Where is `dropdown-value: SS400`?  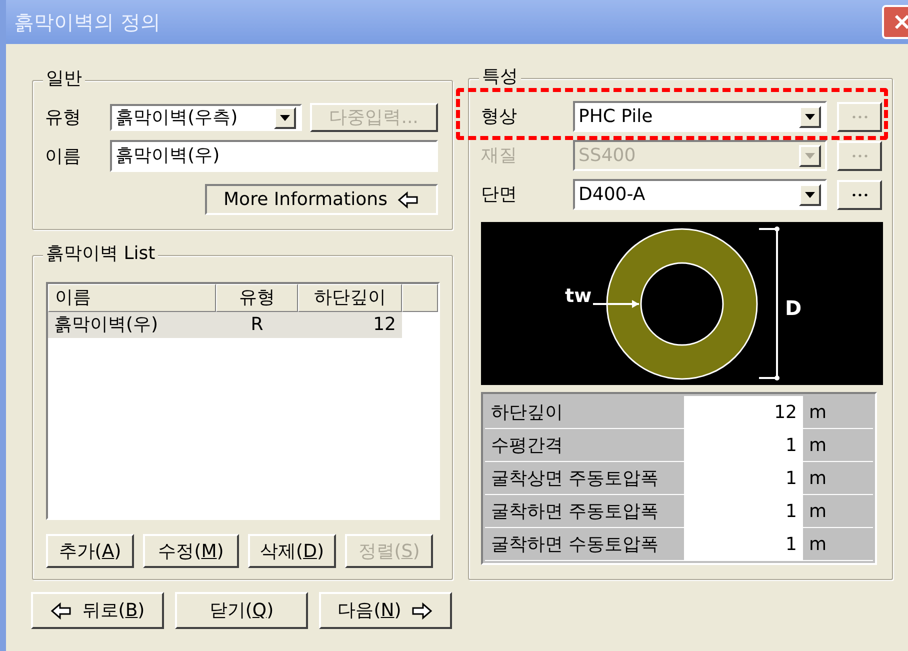 dropdown-value: SS400 is located at coordinates (607, 156).